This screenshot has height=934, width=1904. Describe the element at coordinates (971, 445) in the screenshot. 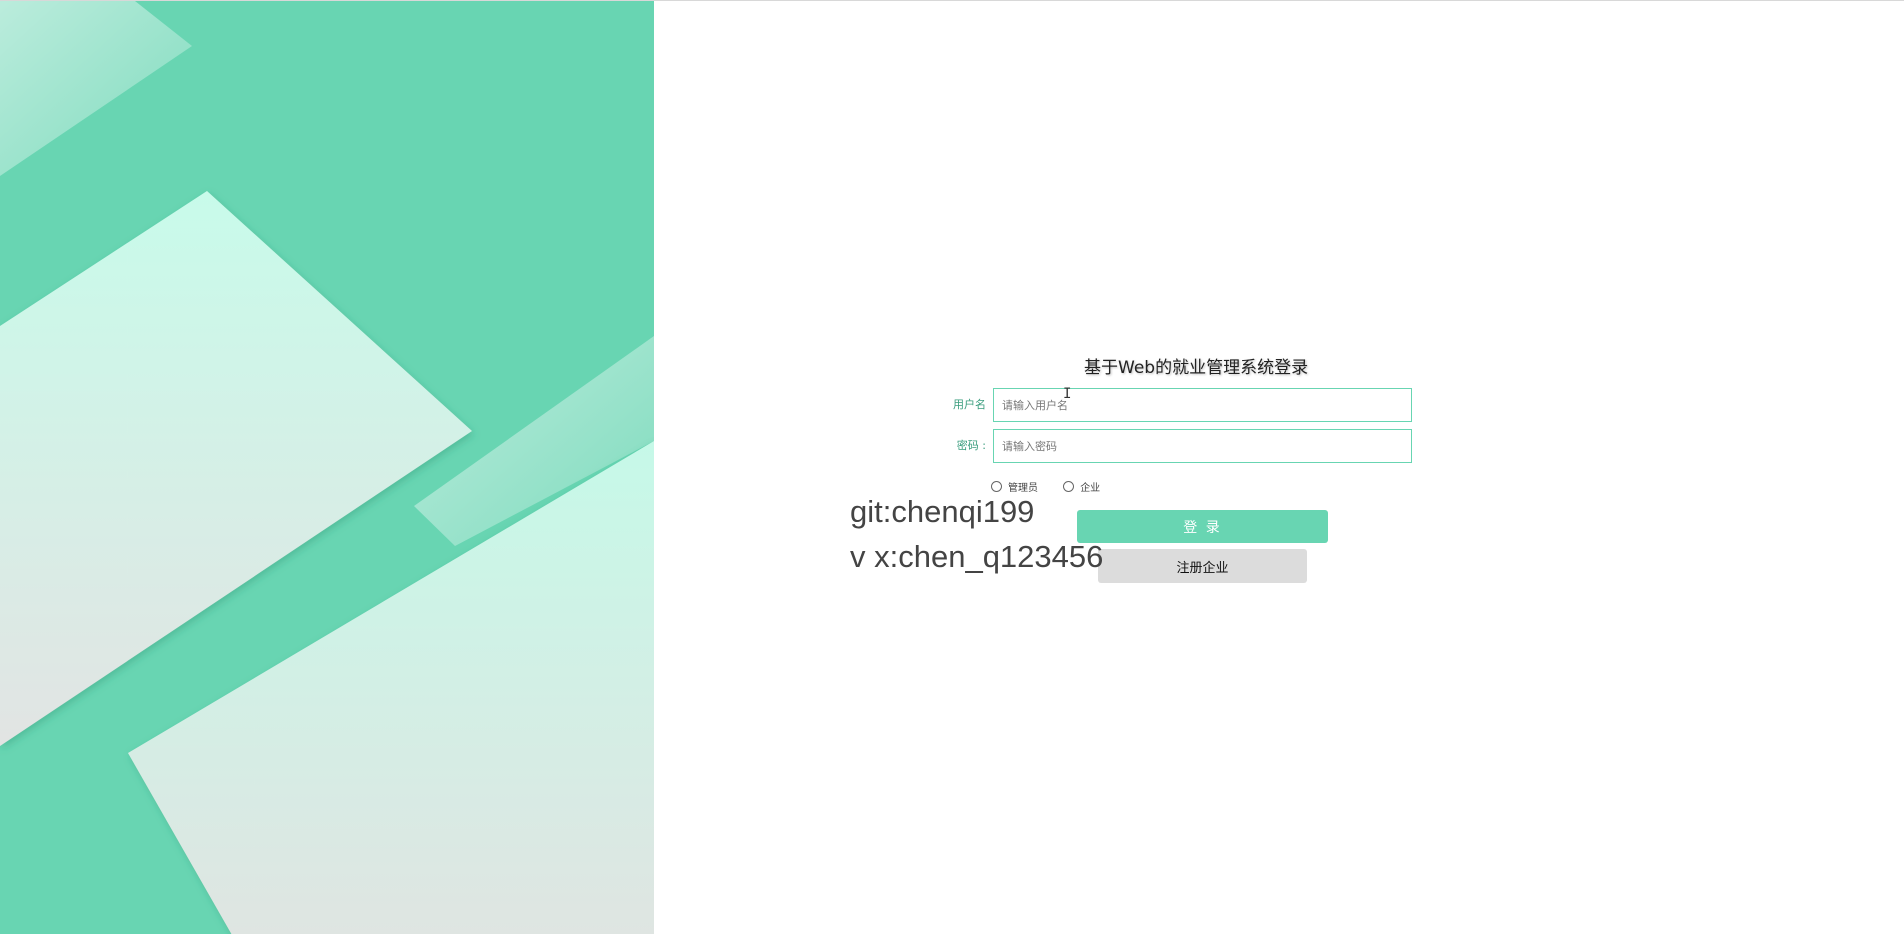

I see `password-label: 密码 :` at that location.